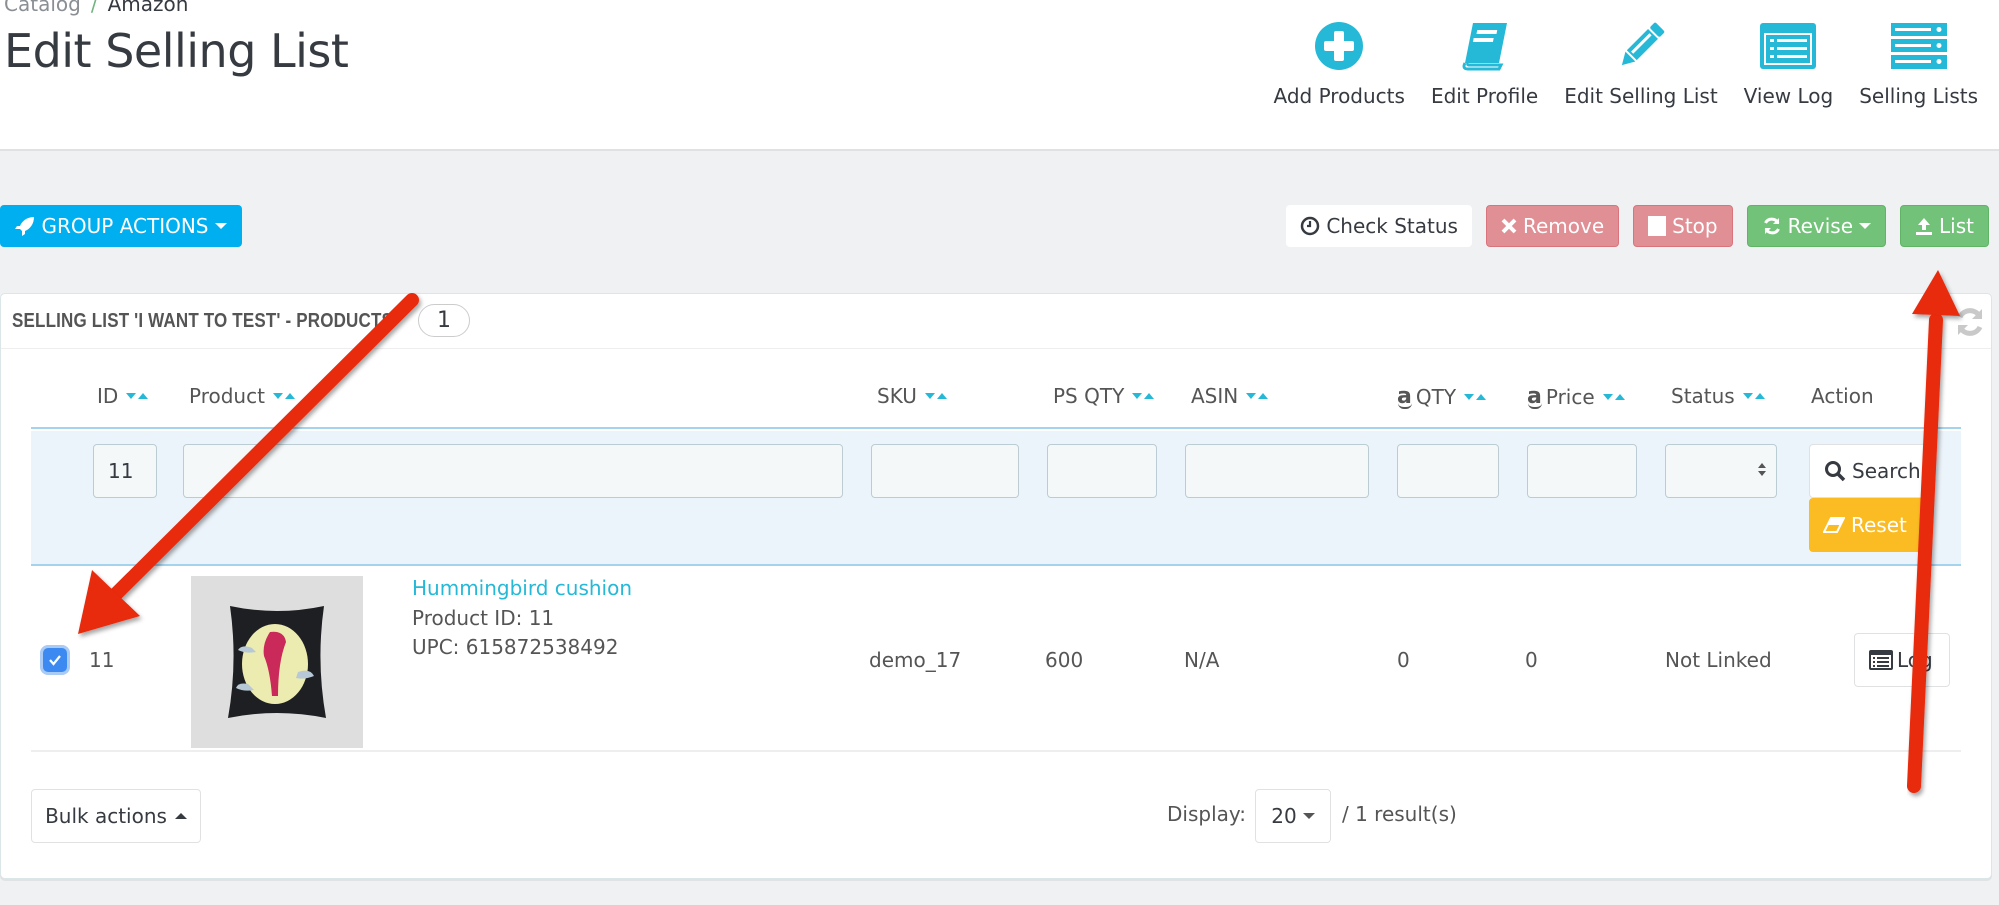  What do you see at coordinates (1718, 660) in the screenshot?
I see `cell-status: Not Linked` at bounding box center [1718, 660].